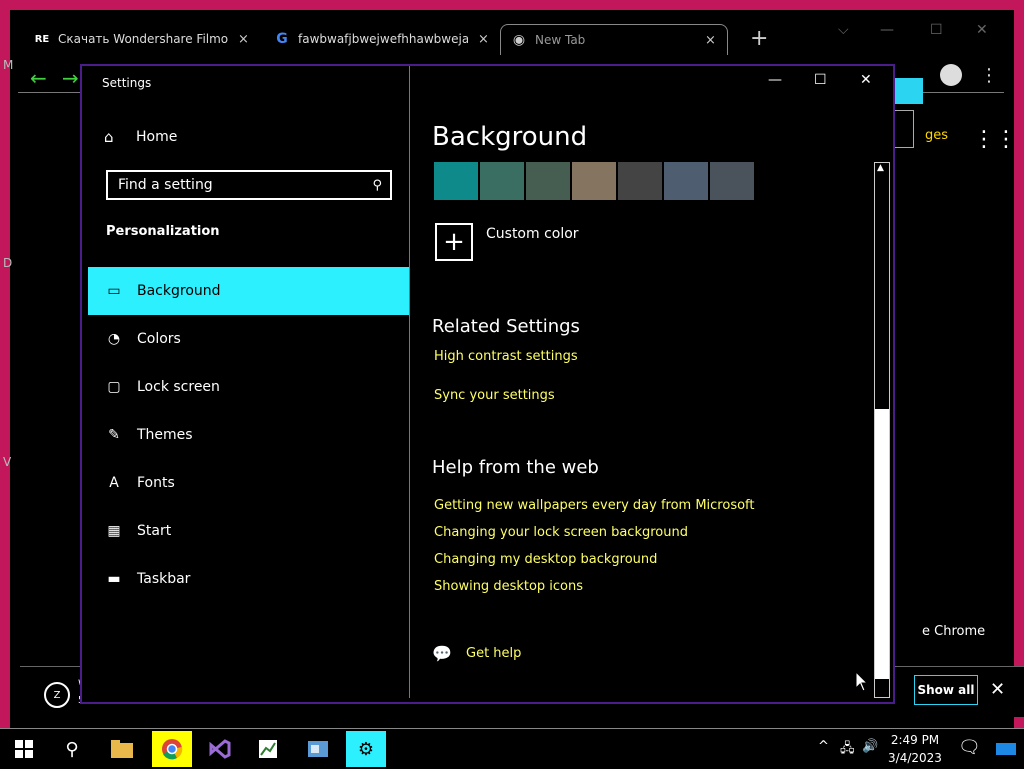  Describe the element at coordinates (951, 75) in the screenshot. I see `profile-avatar-icon` at that location.